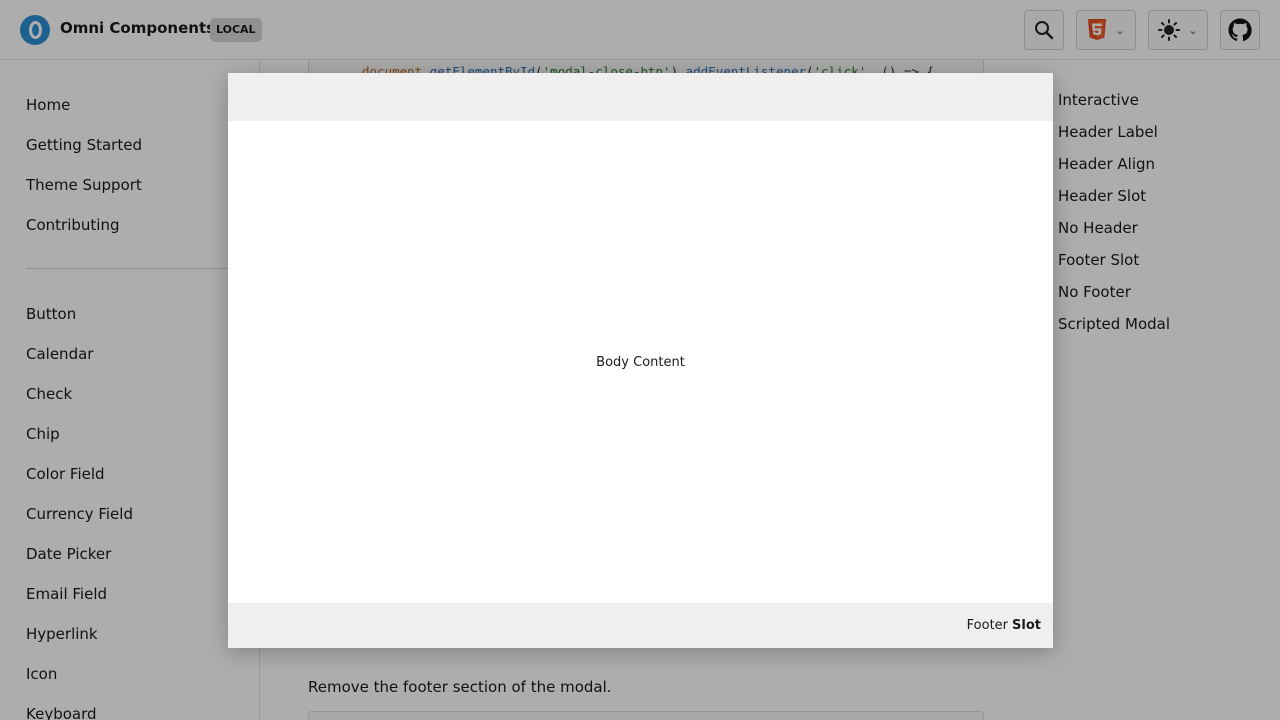 This screenshot has width=1280, height=720. What do you see at coordinates (987, 625) in the screenshot?
I see `modal-footer-text: Footer` at bounding box center [987, 625].